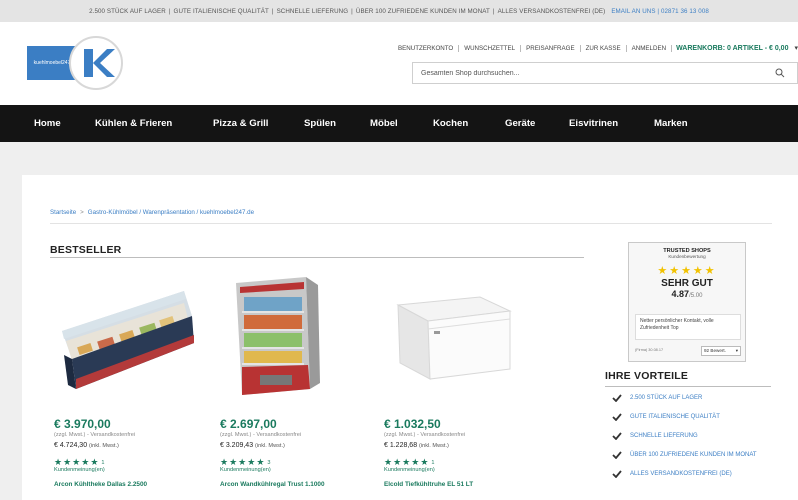 Image resolution: width=798 pixels, height=500 pixels. Describe the element at coordinates (687, 256) in the screenshot. I see `ts-subtitle: Kundenbewertung` at that location.